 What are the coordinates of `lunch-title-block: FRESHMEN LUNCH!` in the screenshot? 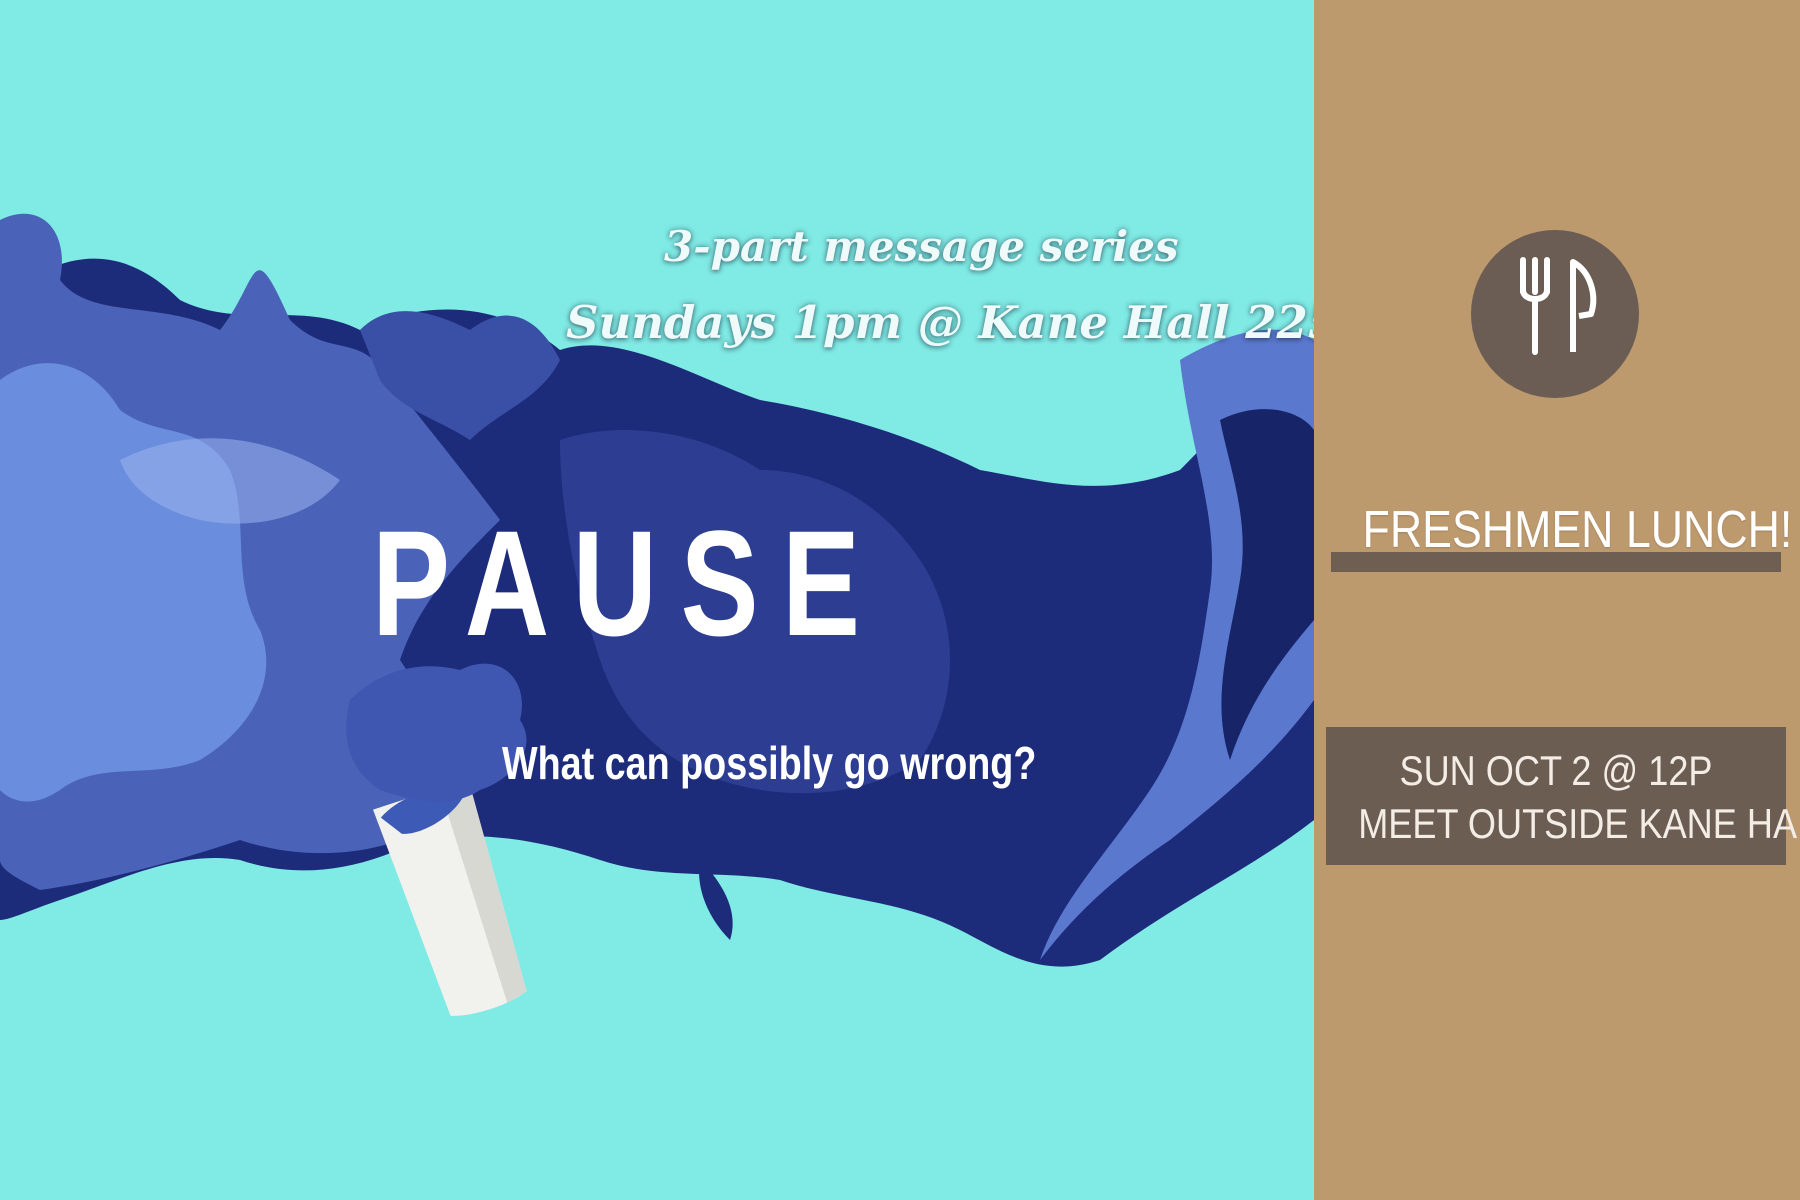 It's located at (1562, 536).